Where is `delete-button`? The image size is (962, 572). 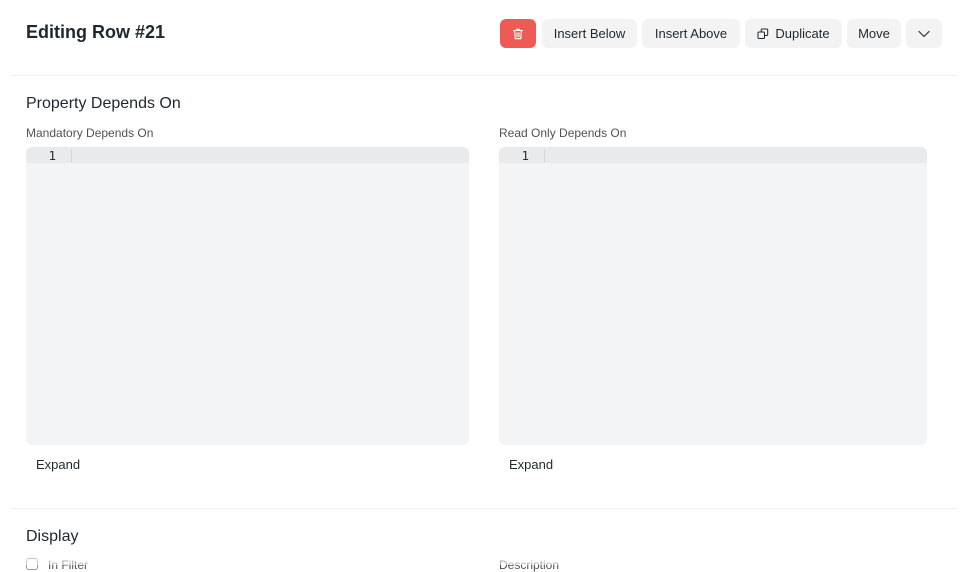
delete-button is located at coordinates (518, 33).